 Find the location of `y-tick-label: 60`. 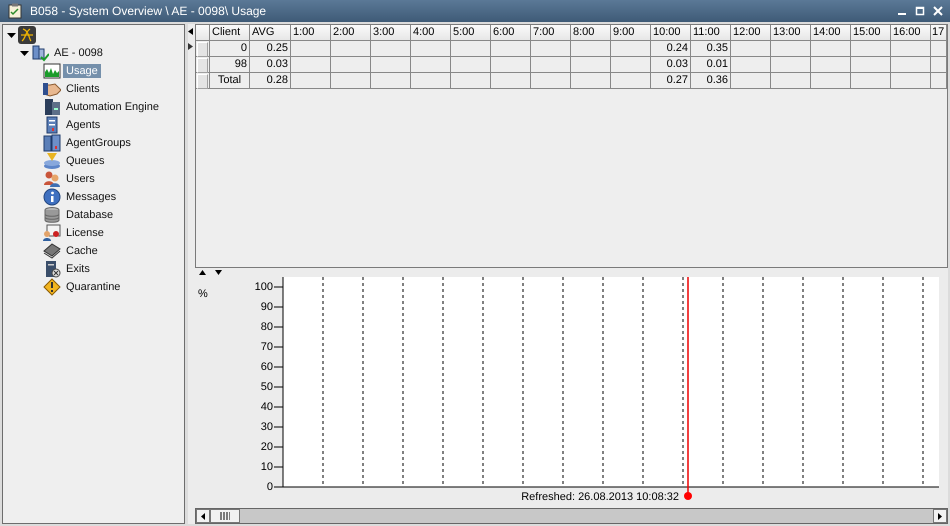

y-tick-label: 60 is located at coordinates (266, 367).